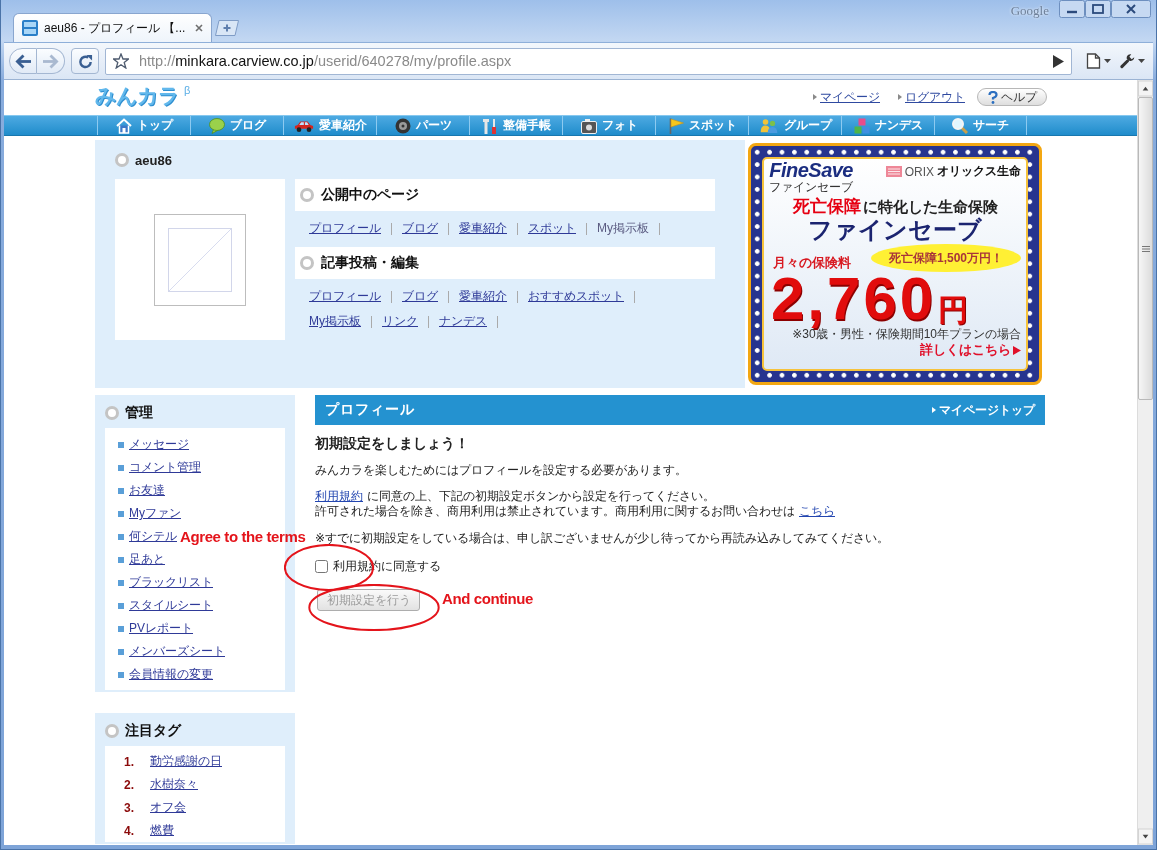  I want to click on inline-link: 利用規約, so click(339, 496).